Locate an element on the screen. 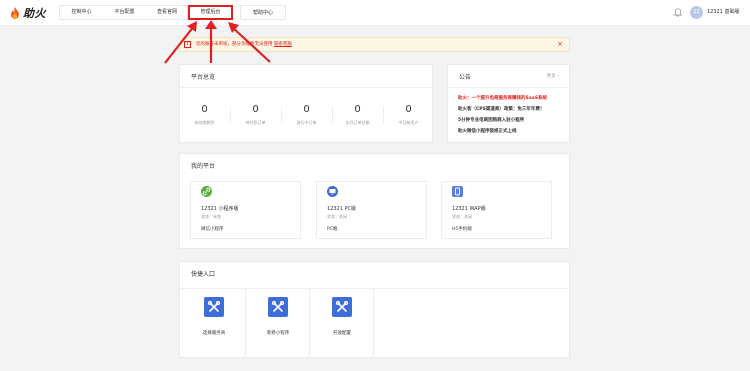 This screenshot has width=750, height=371. stat-pending-payment: 0 待付款订单 is located at coordinates (255, 115).